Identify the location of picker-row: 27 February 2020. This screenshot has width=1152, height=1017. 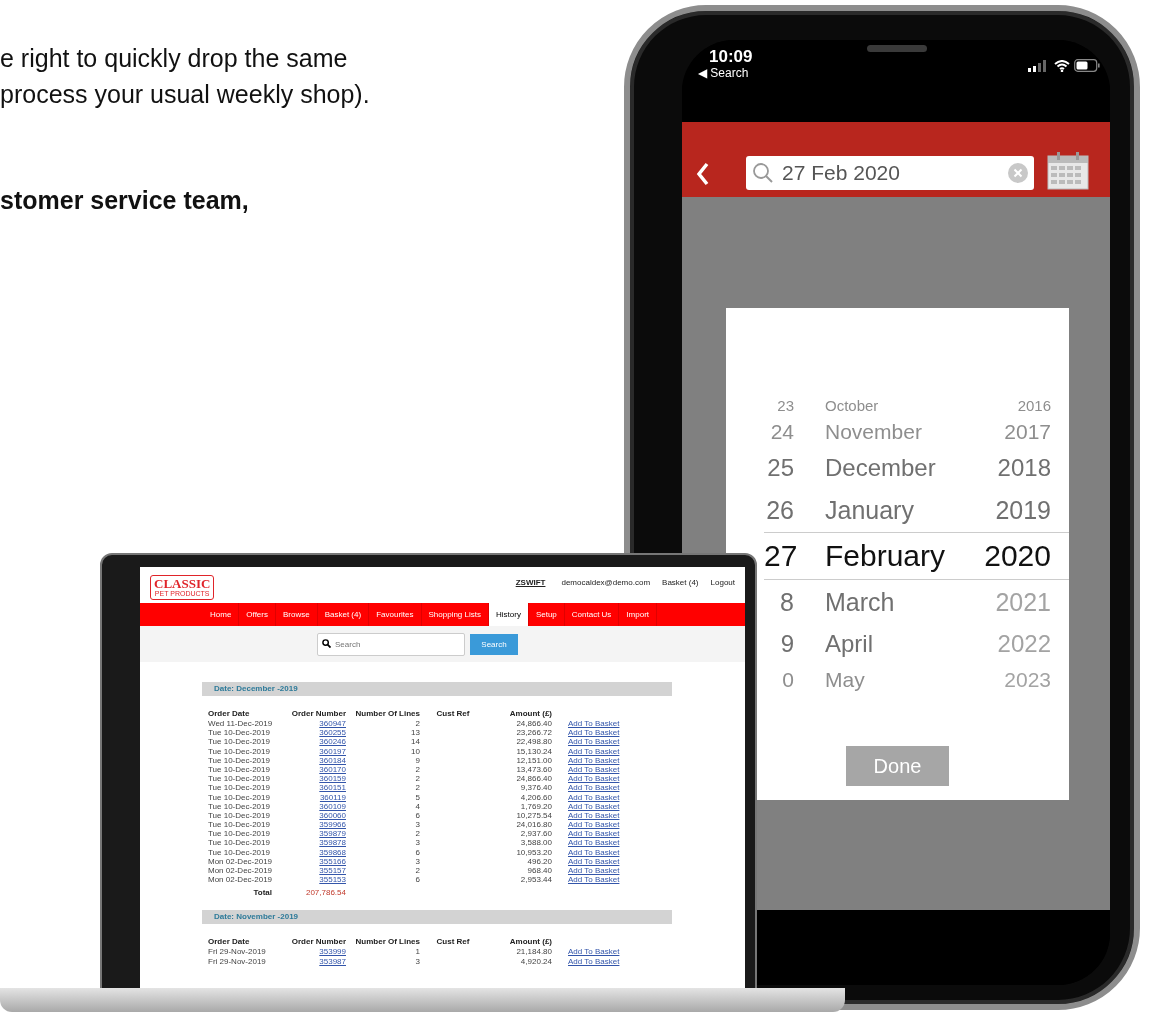
(916, 556).